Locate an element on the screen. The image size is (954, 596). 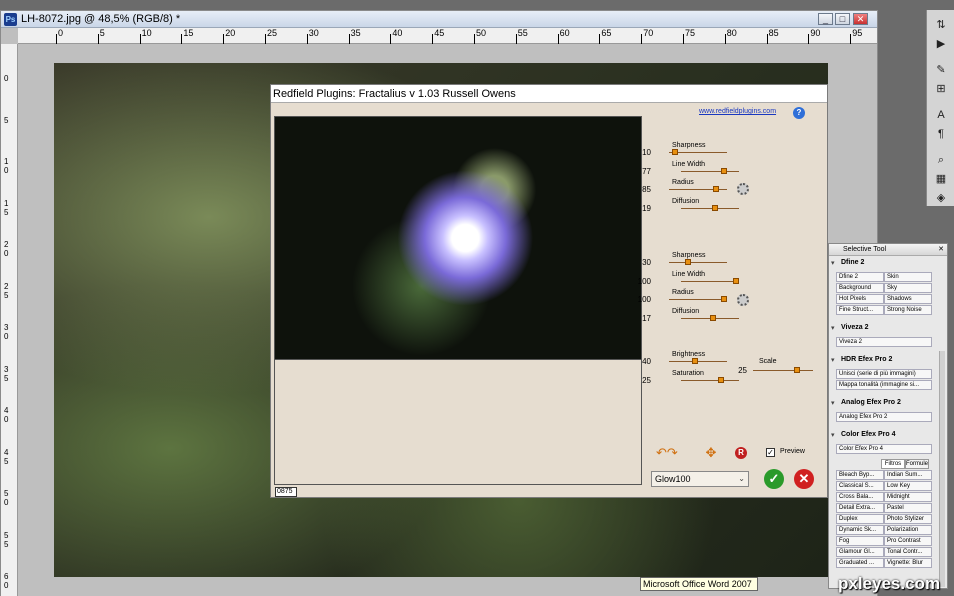
panel-button: Shadows is located at coordinates (908, 299).